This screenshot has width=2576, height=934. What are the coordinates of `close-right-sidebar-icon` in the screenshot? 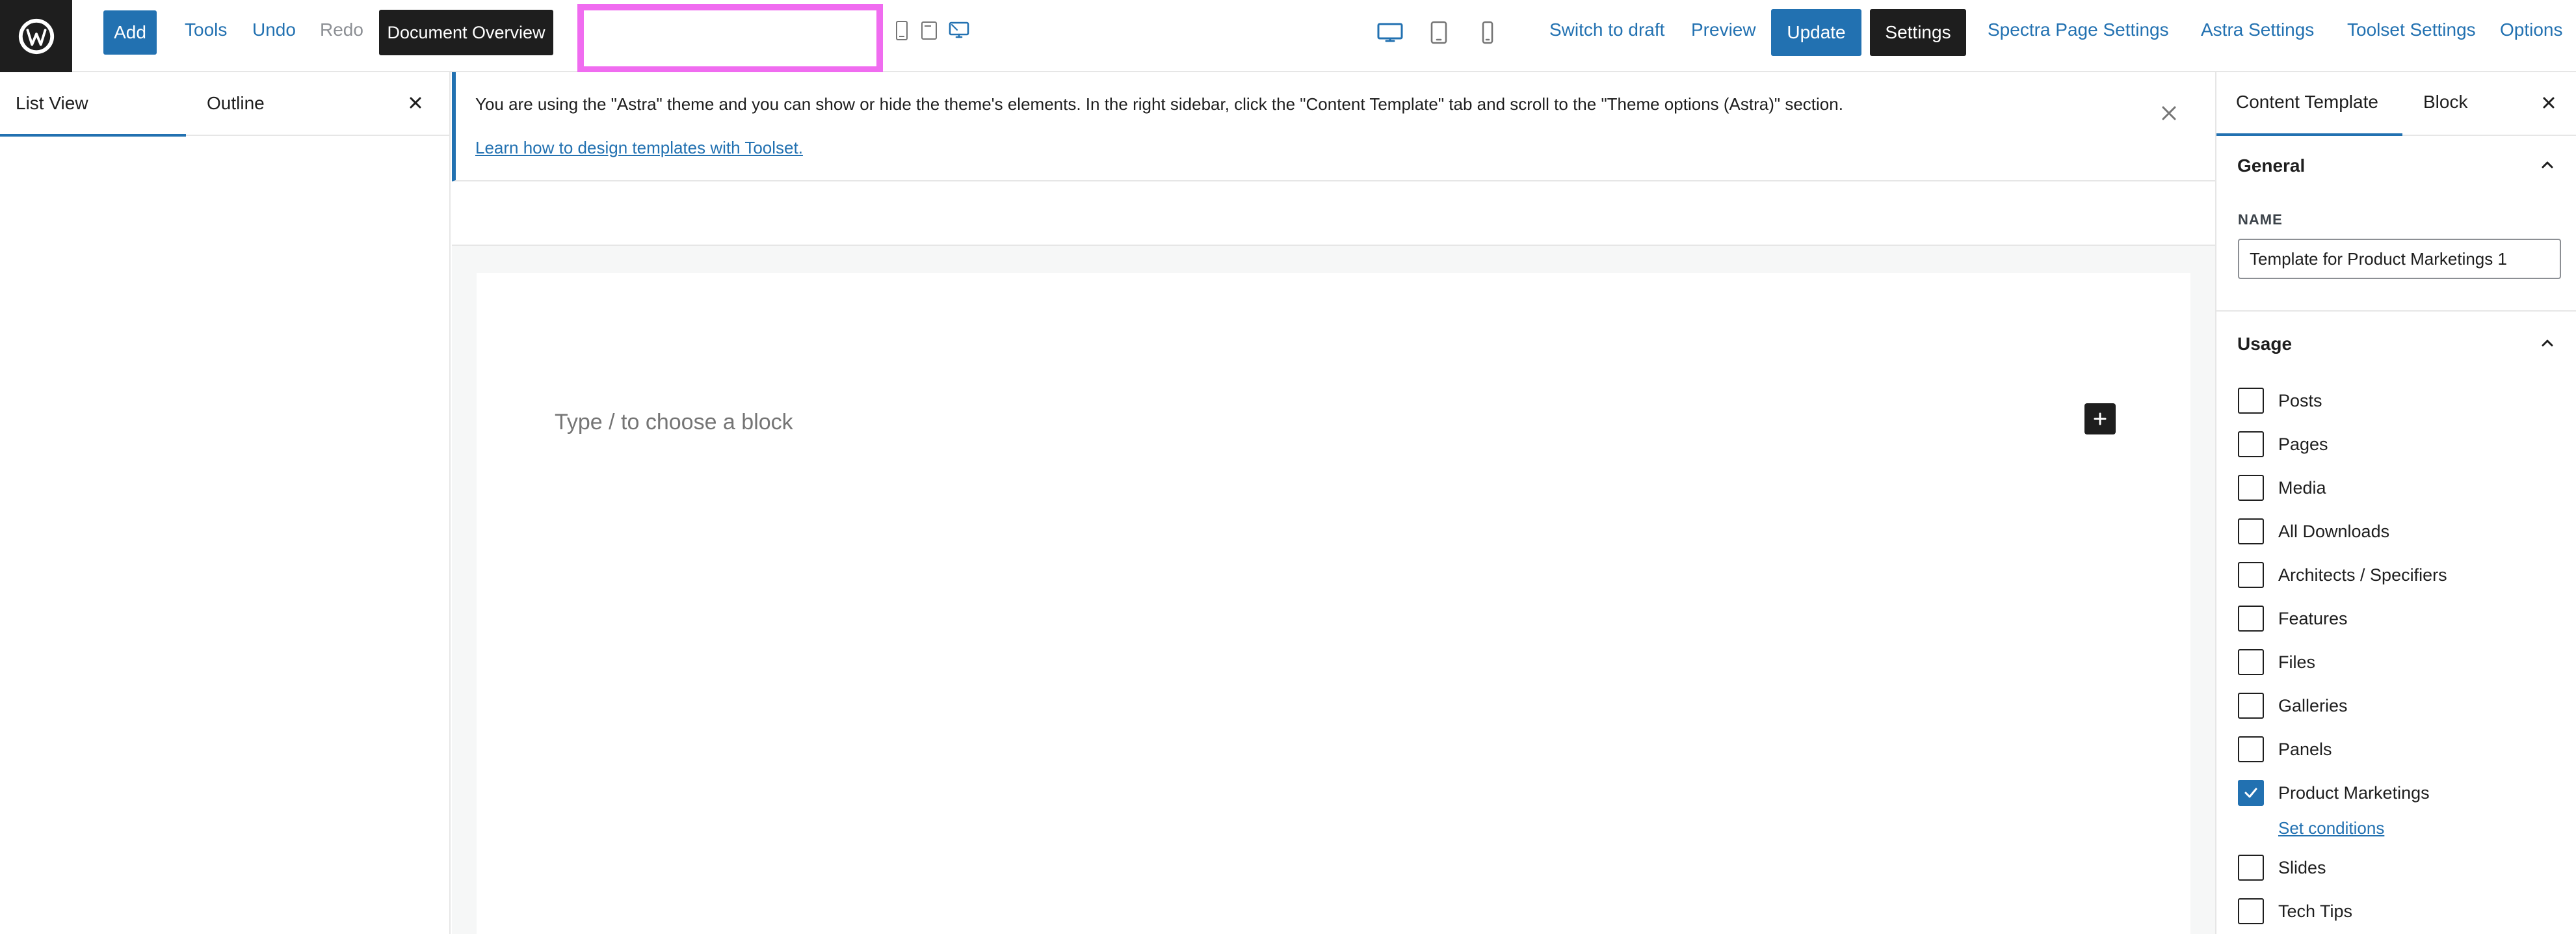 It's located at (2548, 102).